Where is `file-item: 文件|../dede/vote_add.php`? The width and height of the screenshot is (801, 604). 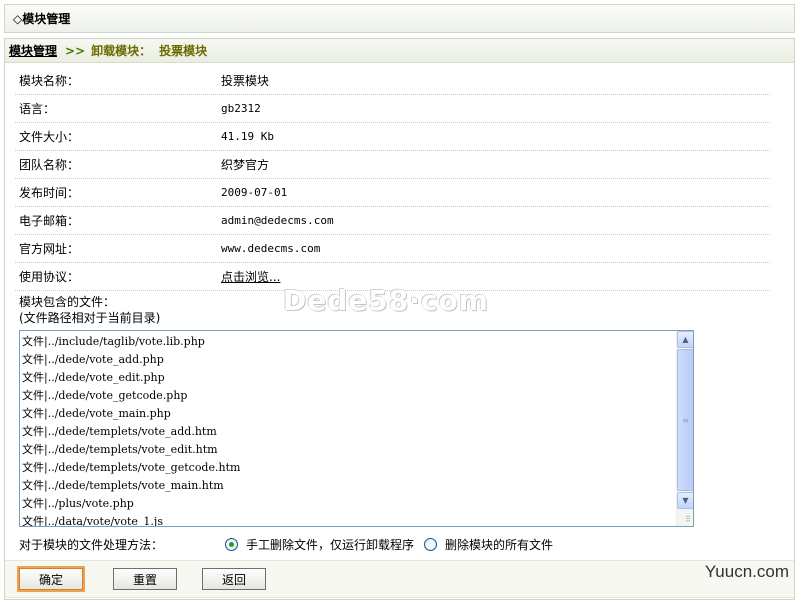
file-item: 文件|../dede/vote_add.php is located at coordinates (93, 359).